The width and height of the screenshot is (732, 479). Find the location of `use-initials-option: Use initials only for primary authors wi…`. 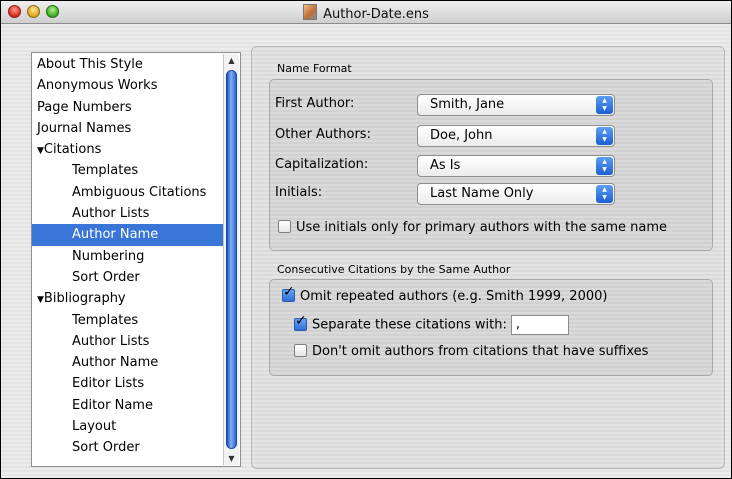

use-initials-option: Use initials only for primary authors wi… is located at coordinates (472, 227).